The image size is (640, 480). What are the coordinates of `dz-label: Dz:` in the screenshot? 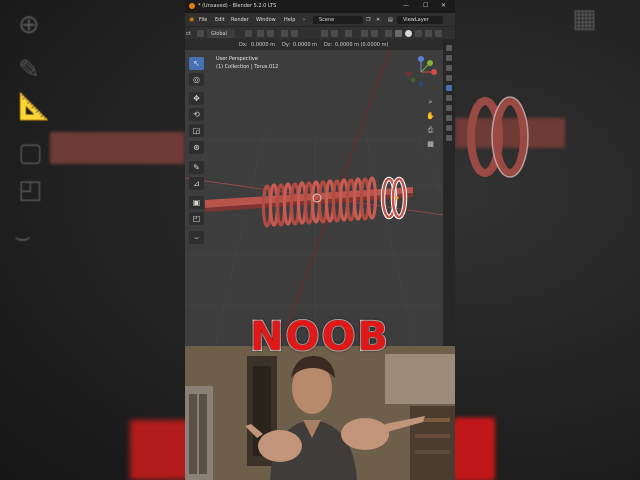 It's located at (328, 45).